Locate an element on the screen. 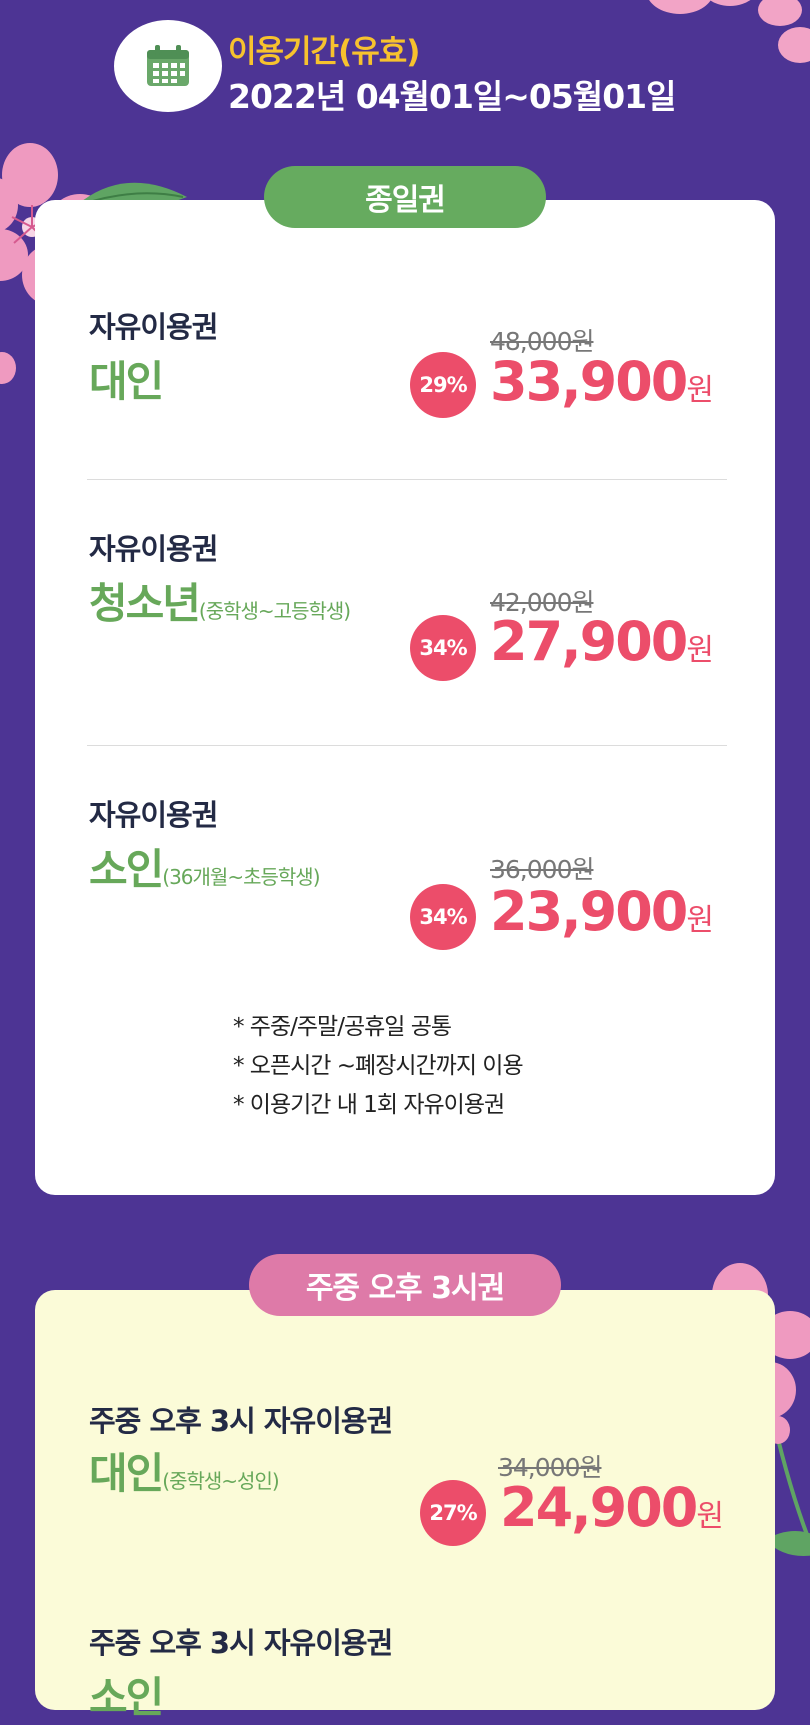  calendar-icon-badge is located at coordinates (168, 66).